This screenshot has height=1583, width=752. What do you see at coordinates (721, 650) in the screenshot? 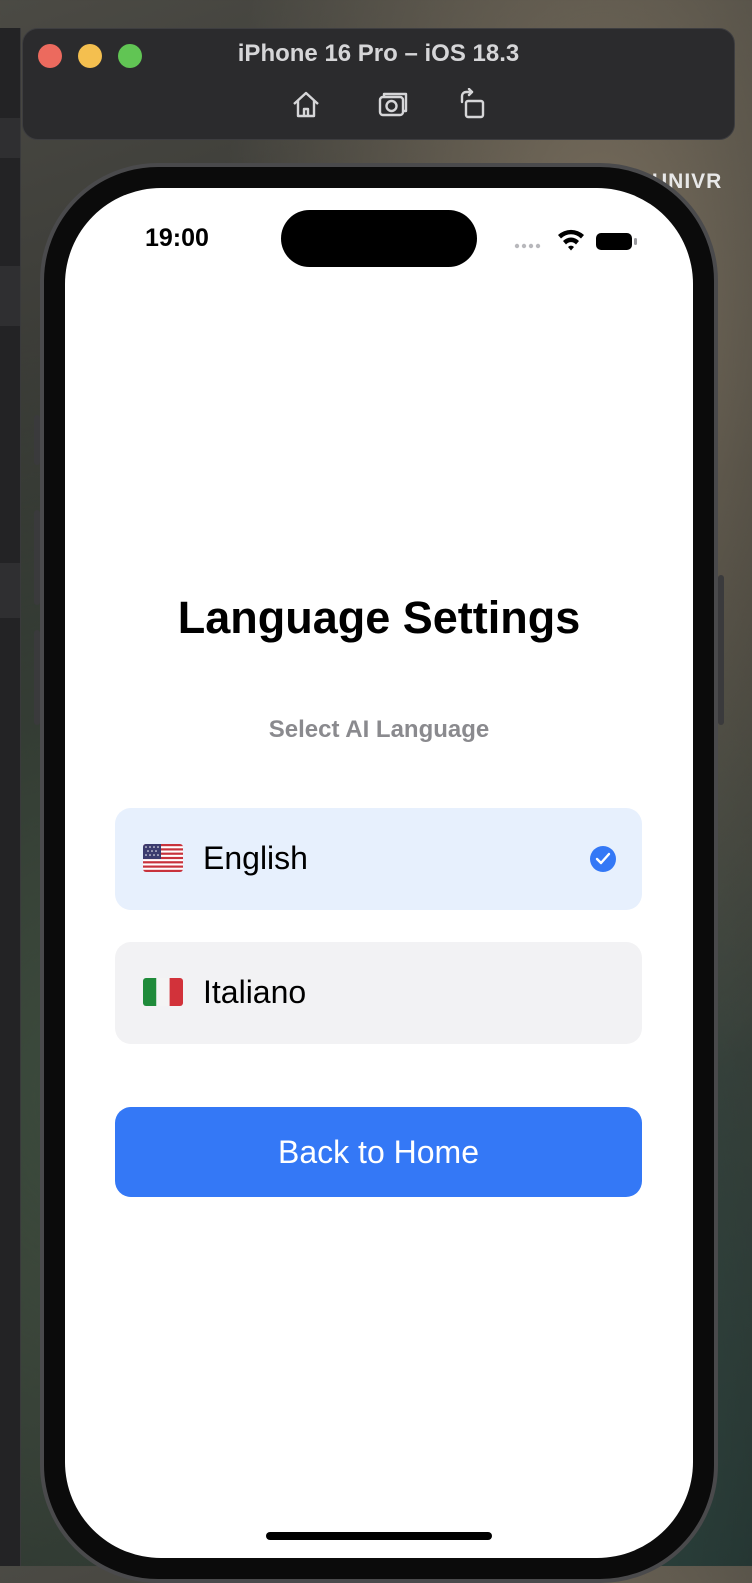
I see `power-button` at bounding box center [721, 650].